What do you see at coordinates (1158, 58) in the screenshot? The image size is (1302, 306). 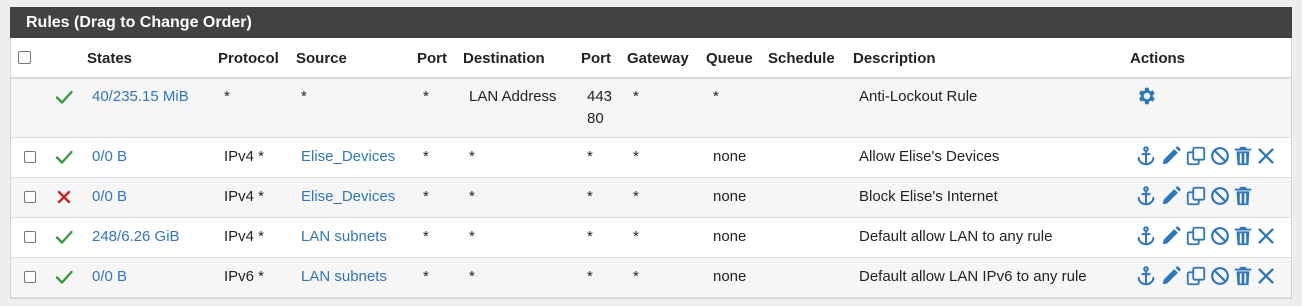 I see `header-actions: Actions` at bounding box center [1158, 58].